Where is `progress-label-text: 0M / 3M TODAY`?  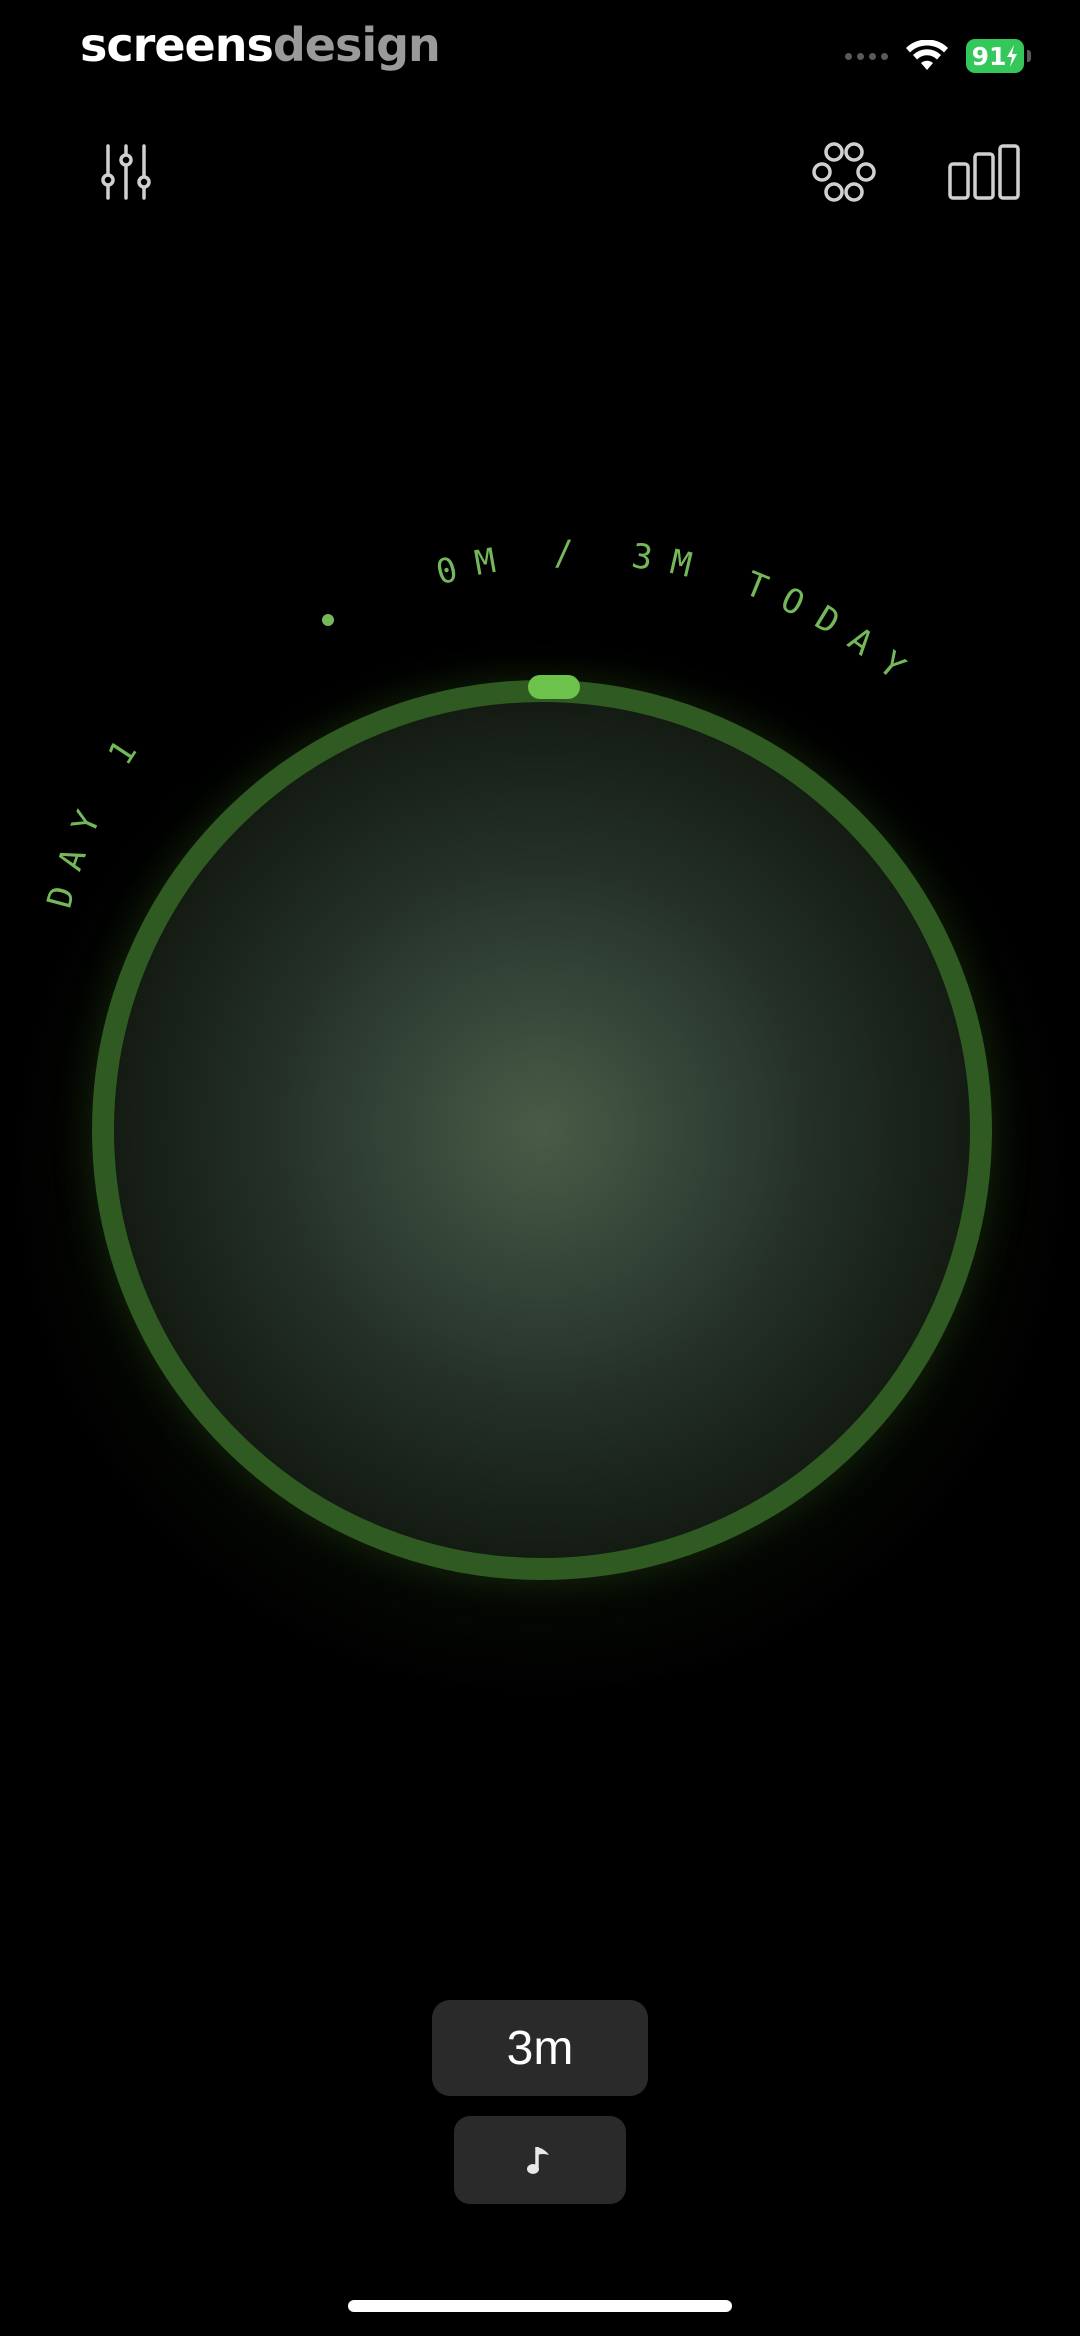 progress-label-text: 0M / 3M TODAY is located at coordinates (670, 616).